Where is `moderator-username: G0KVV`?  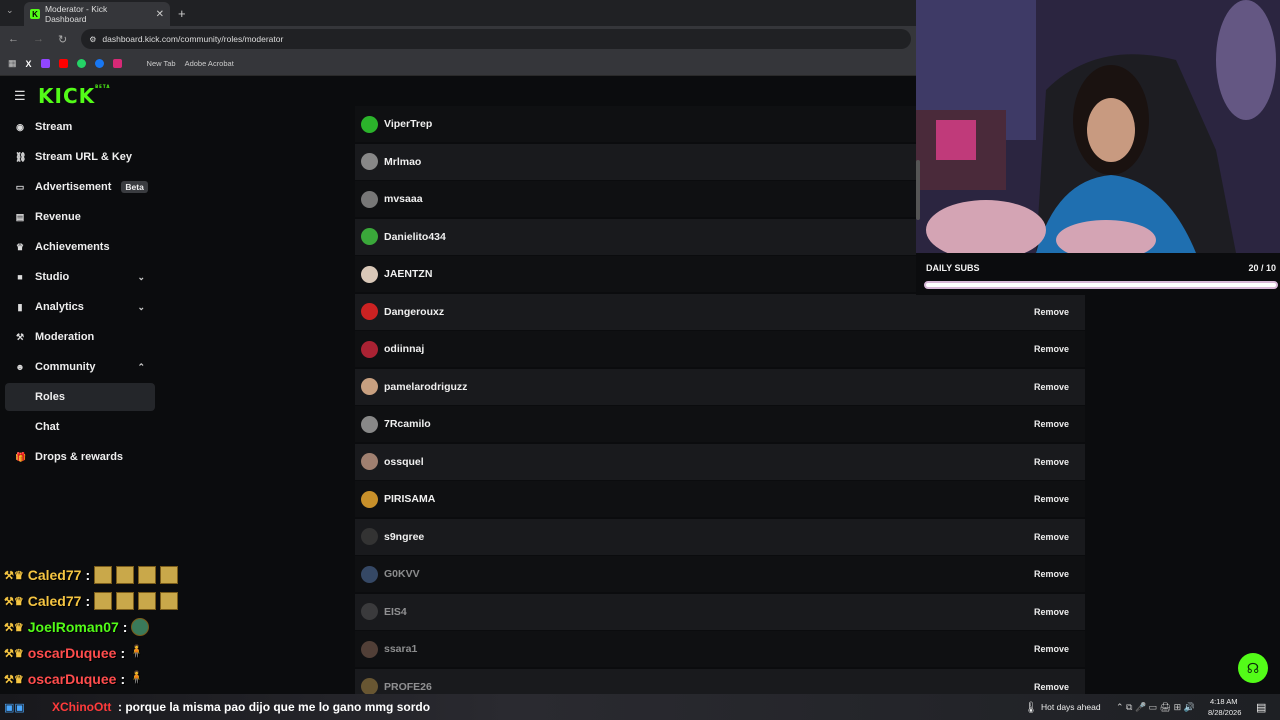
moderator-username: G0KVV is located at coordinates (402, 574).